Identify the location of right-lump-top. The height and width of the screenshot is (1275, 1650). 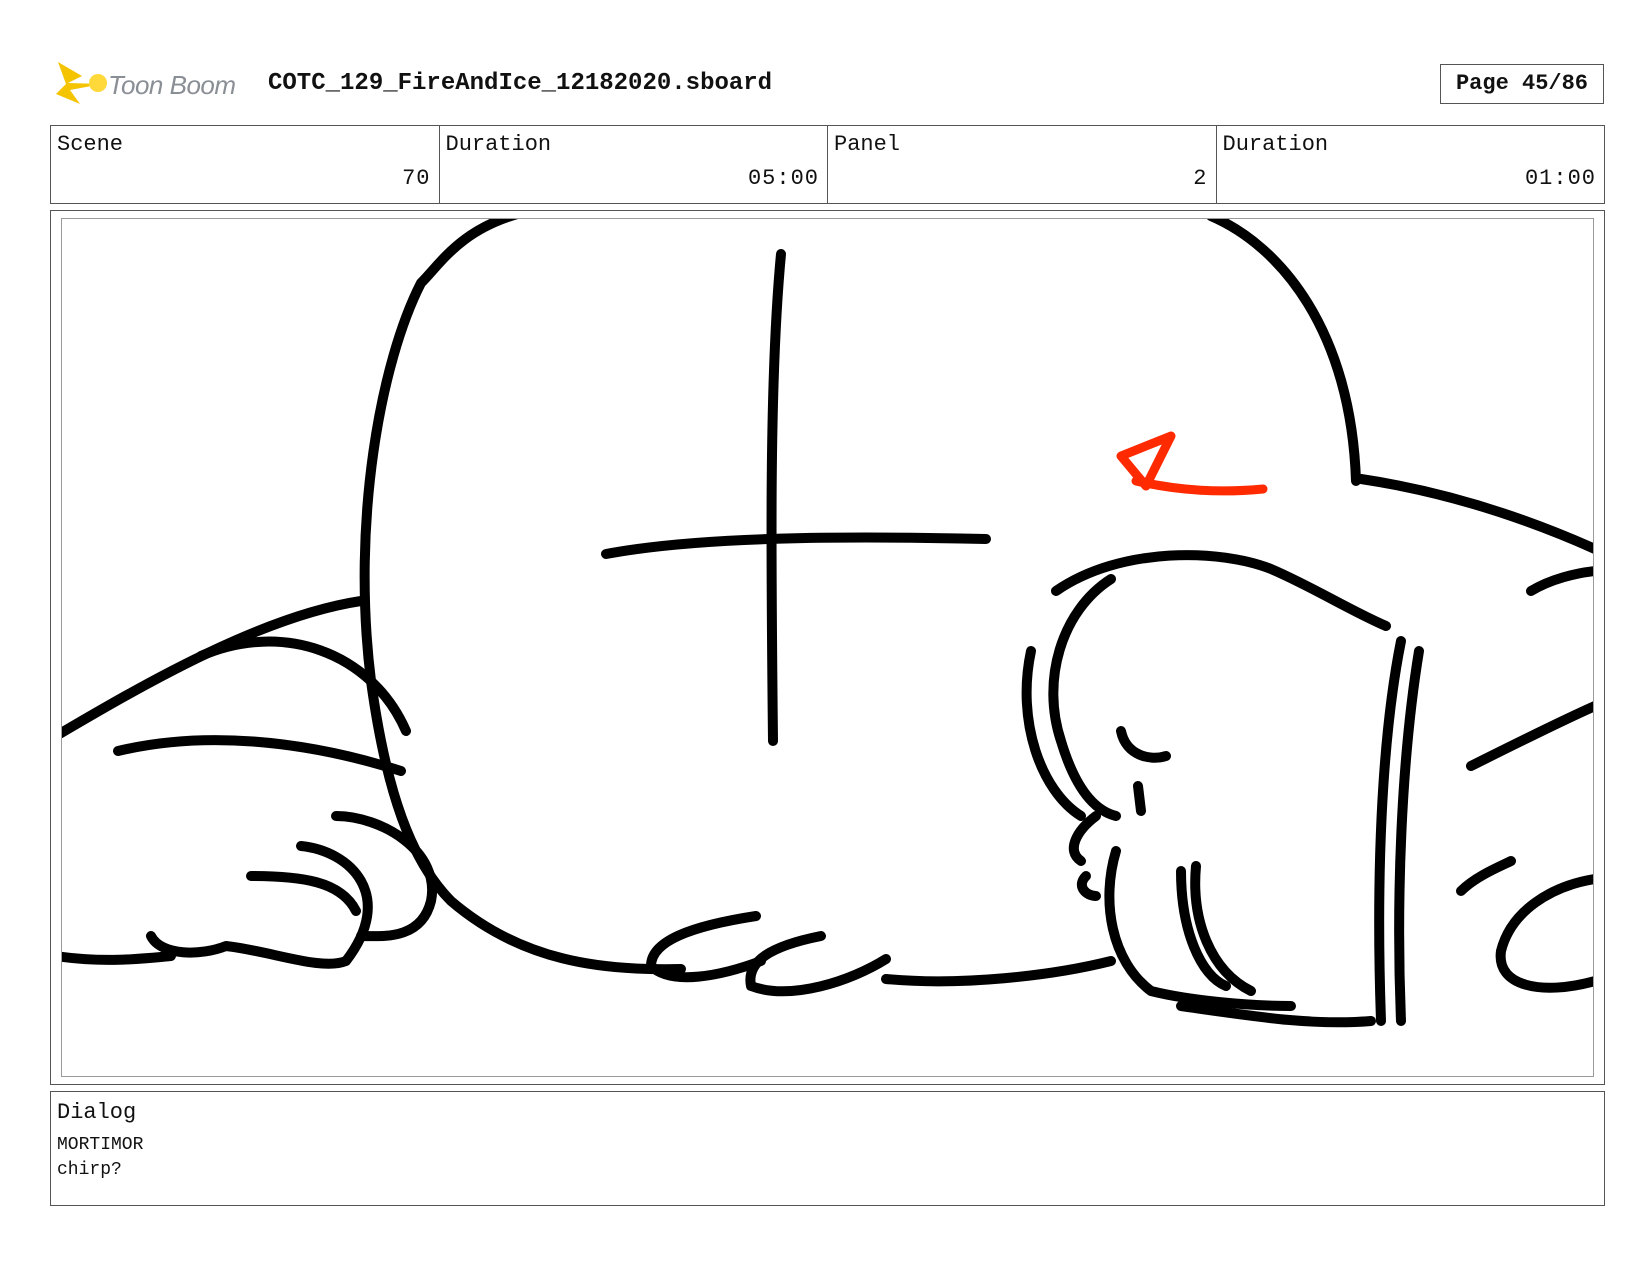
(1474, 514).